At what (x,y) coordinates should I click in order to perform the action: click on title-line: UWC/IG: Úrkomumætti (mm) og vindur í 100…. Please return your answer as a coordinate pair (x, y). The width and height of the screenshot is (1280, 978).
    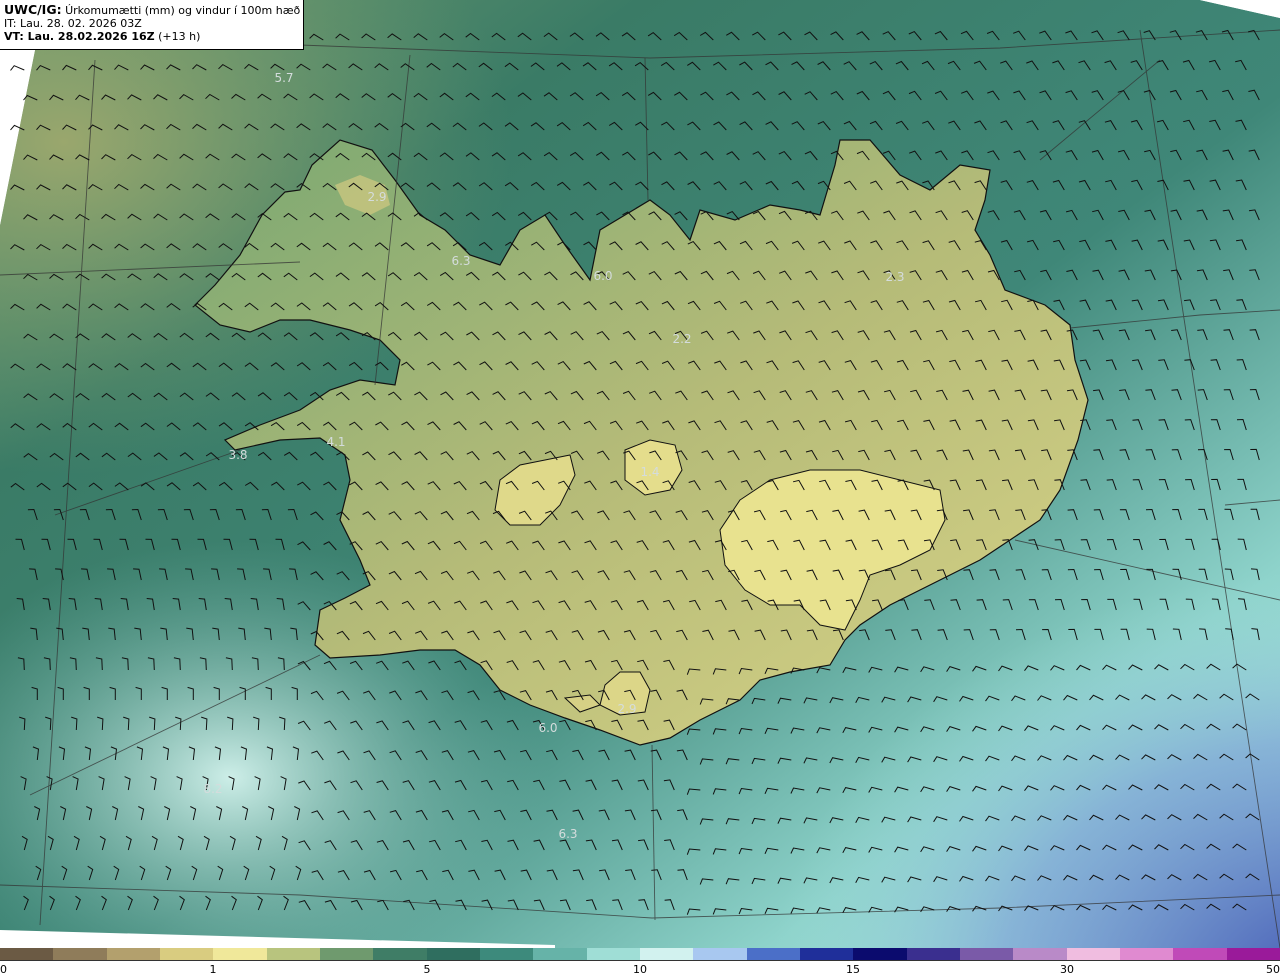
    Looking at the image, I should click on (152, 9).